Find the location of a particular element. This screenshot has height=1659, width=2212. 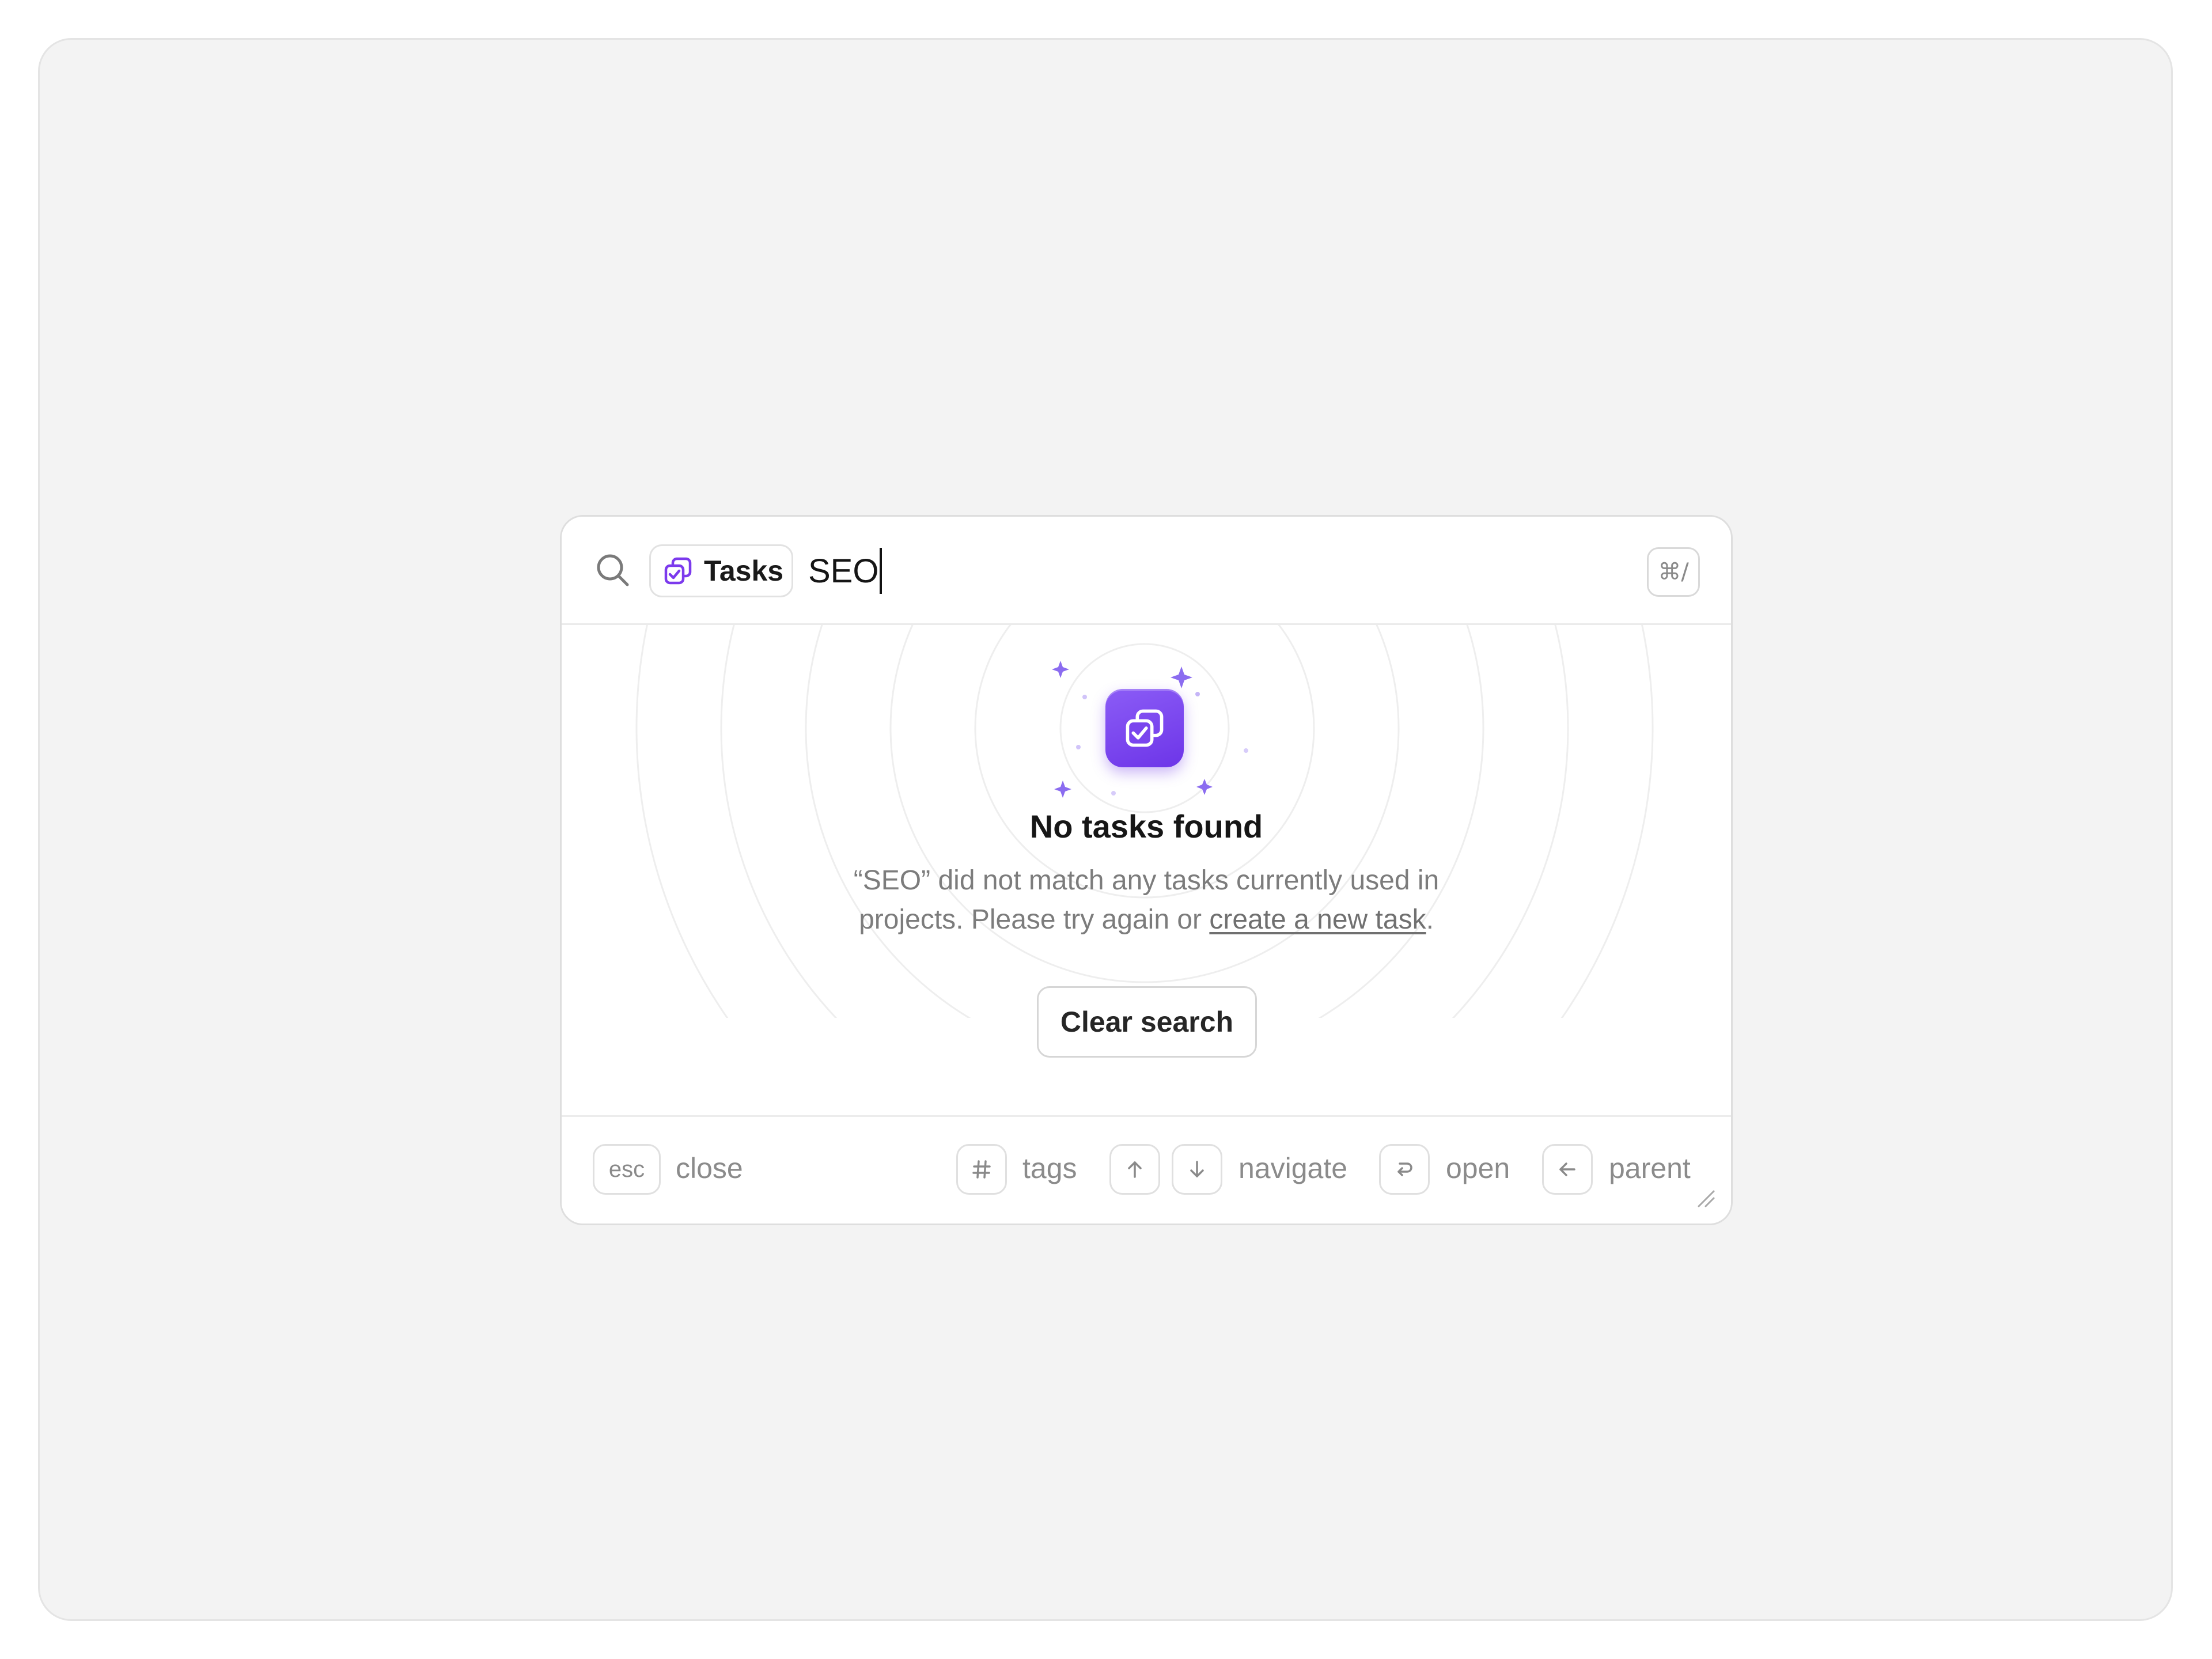

keyboard-hints-footer: esc close tags navigate open parent is located at coordinates (1146, 1169).